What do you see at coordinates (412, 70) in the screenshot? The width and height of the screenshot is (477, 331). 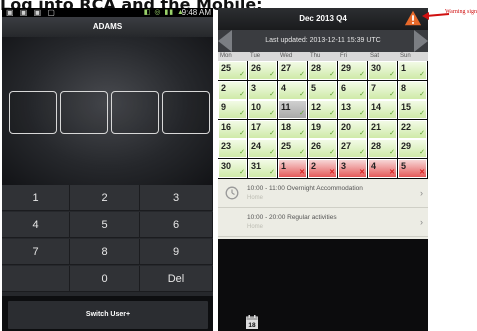 I see `calendar-day-cell: 1 ✓` at bounding box center [412, 70].